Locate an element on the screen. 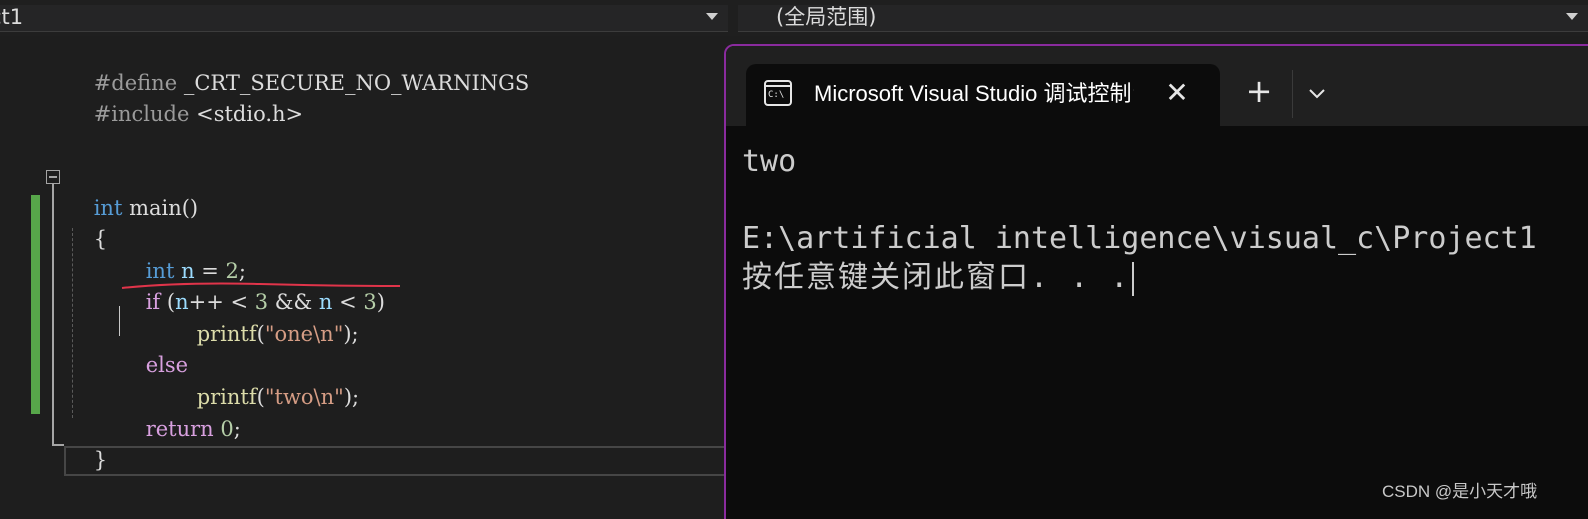  output-line: 按任意键关闭此窗口. . . is located at coordinates (1165, 277).